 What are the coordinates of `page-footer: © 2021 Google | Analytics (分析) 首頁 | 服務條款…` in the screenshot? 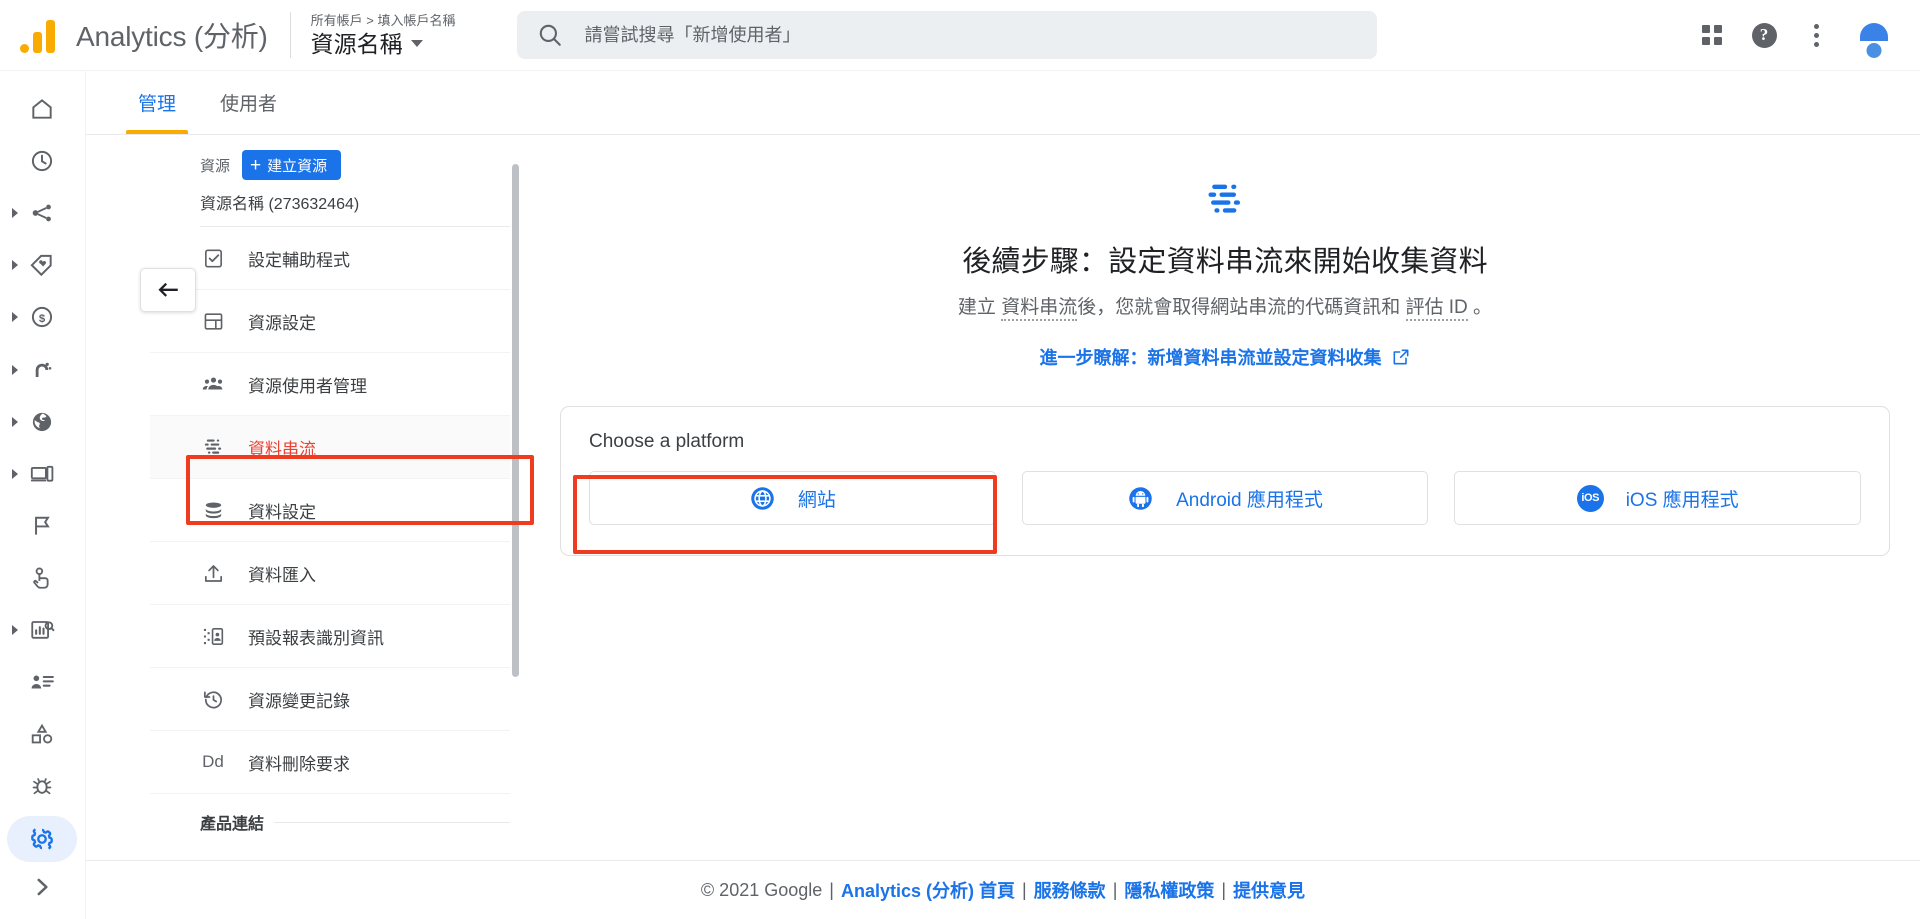 It's located at (1003, 889).